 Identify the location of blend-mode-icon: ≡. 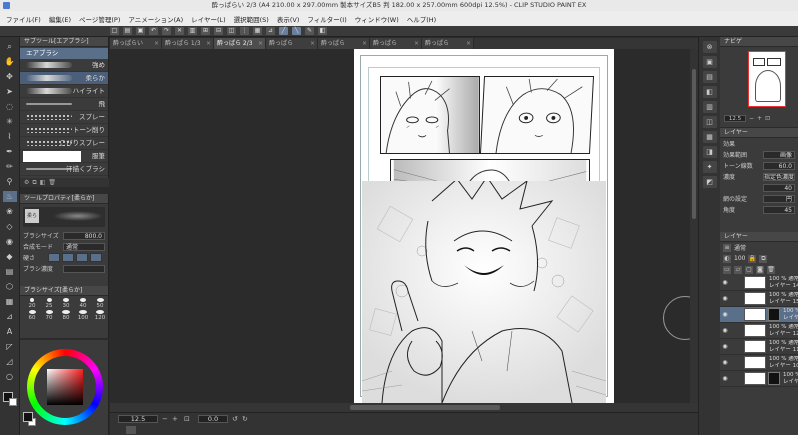
(727, 247).